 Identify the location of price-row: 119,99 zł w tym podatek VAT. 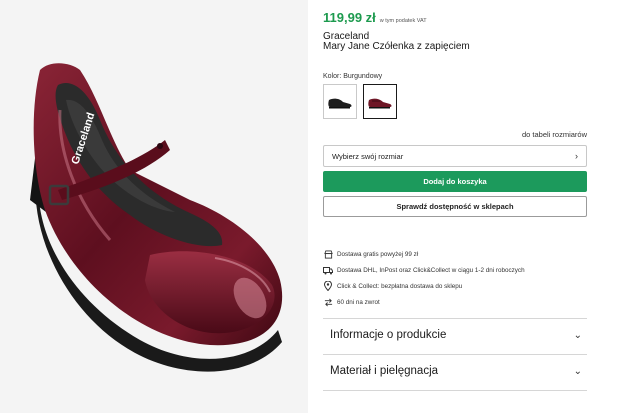
(375, 17).